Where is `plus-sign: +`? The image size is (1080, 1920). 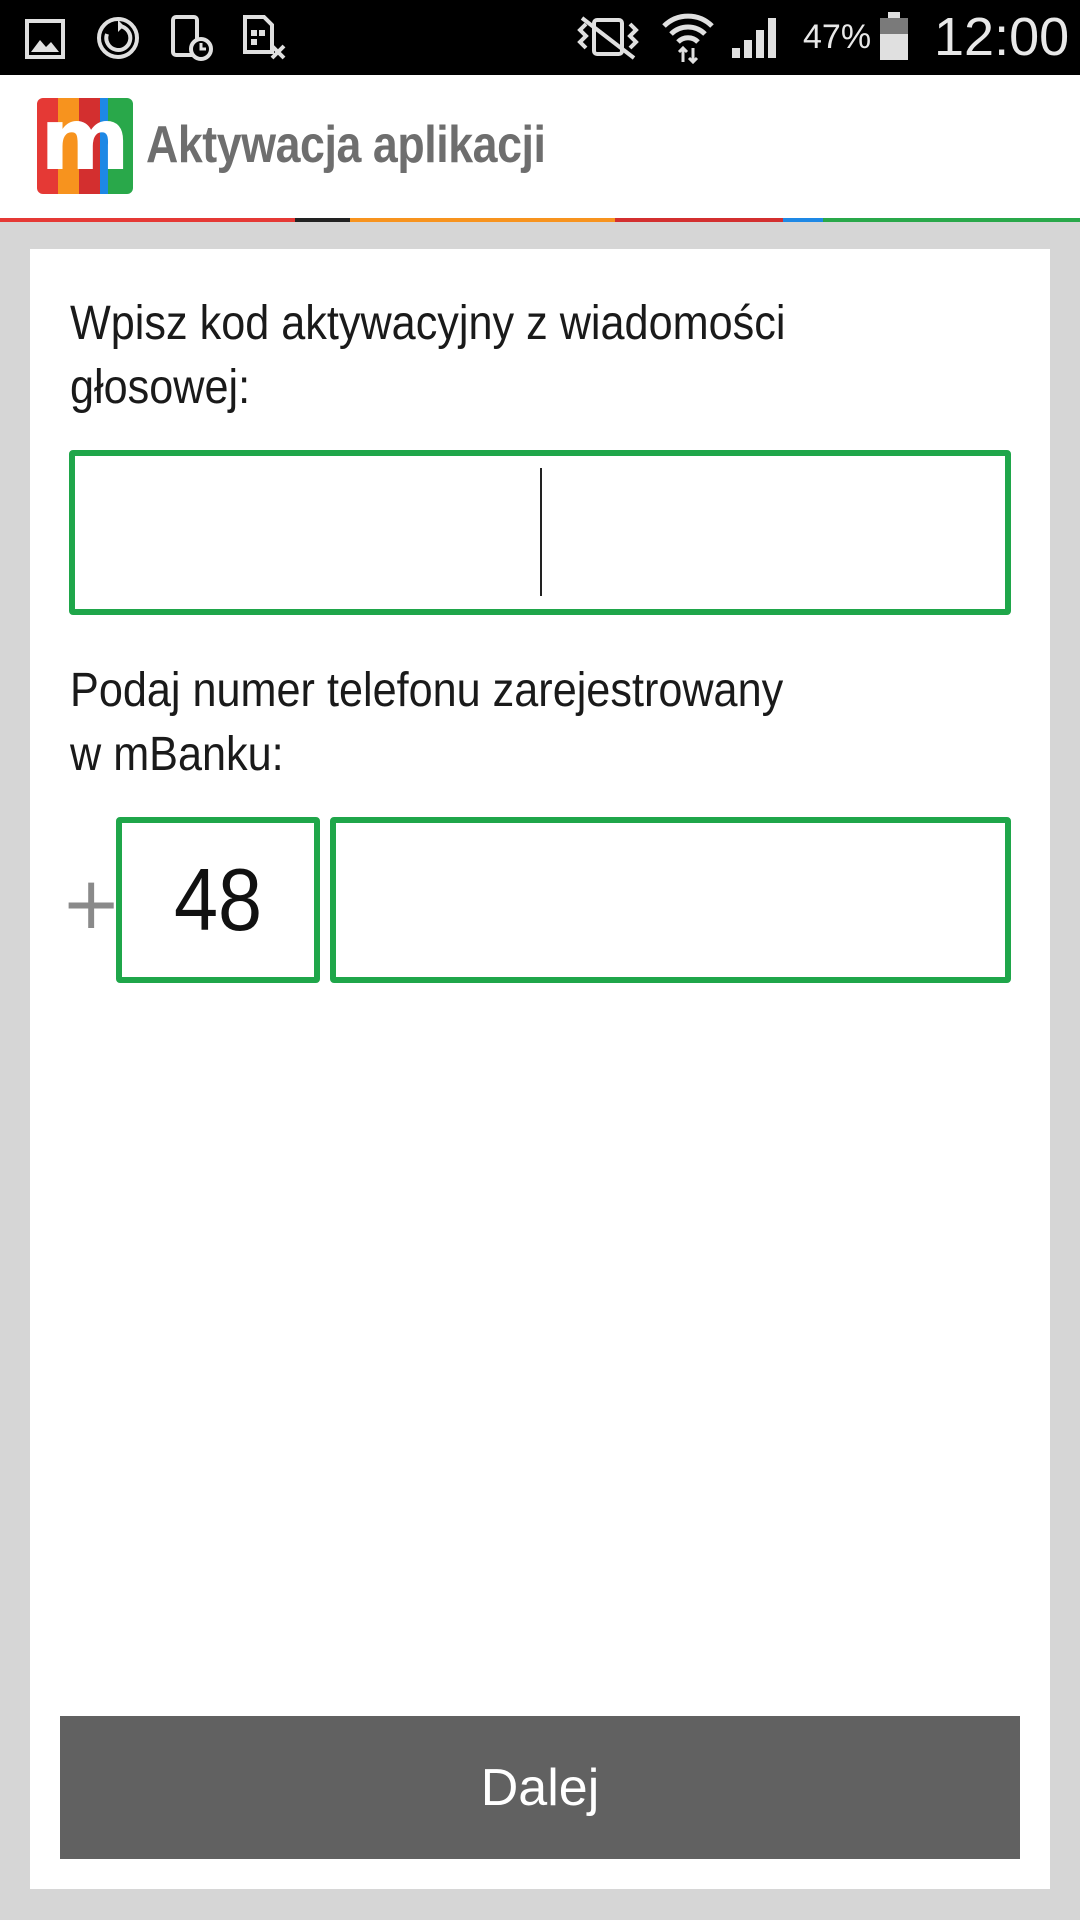
plus-sign: + is located at coordinates (91, 903).